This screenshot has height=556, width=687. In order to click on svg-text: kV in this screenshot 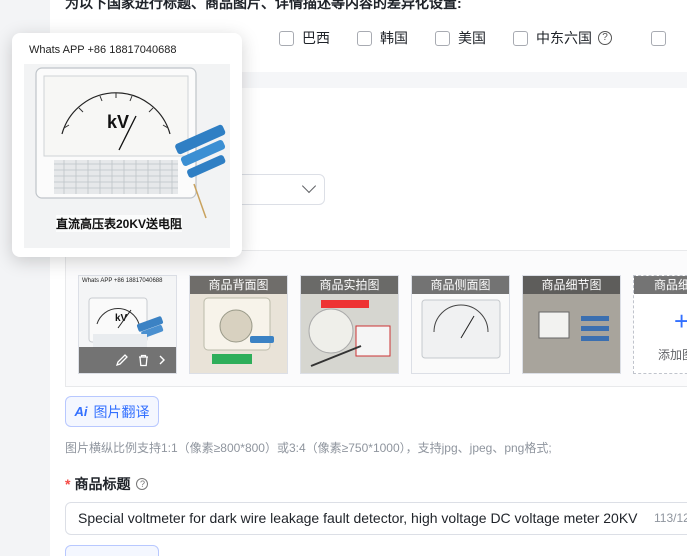, I will do `click(121, 318)`.